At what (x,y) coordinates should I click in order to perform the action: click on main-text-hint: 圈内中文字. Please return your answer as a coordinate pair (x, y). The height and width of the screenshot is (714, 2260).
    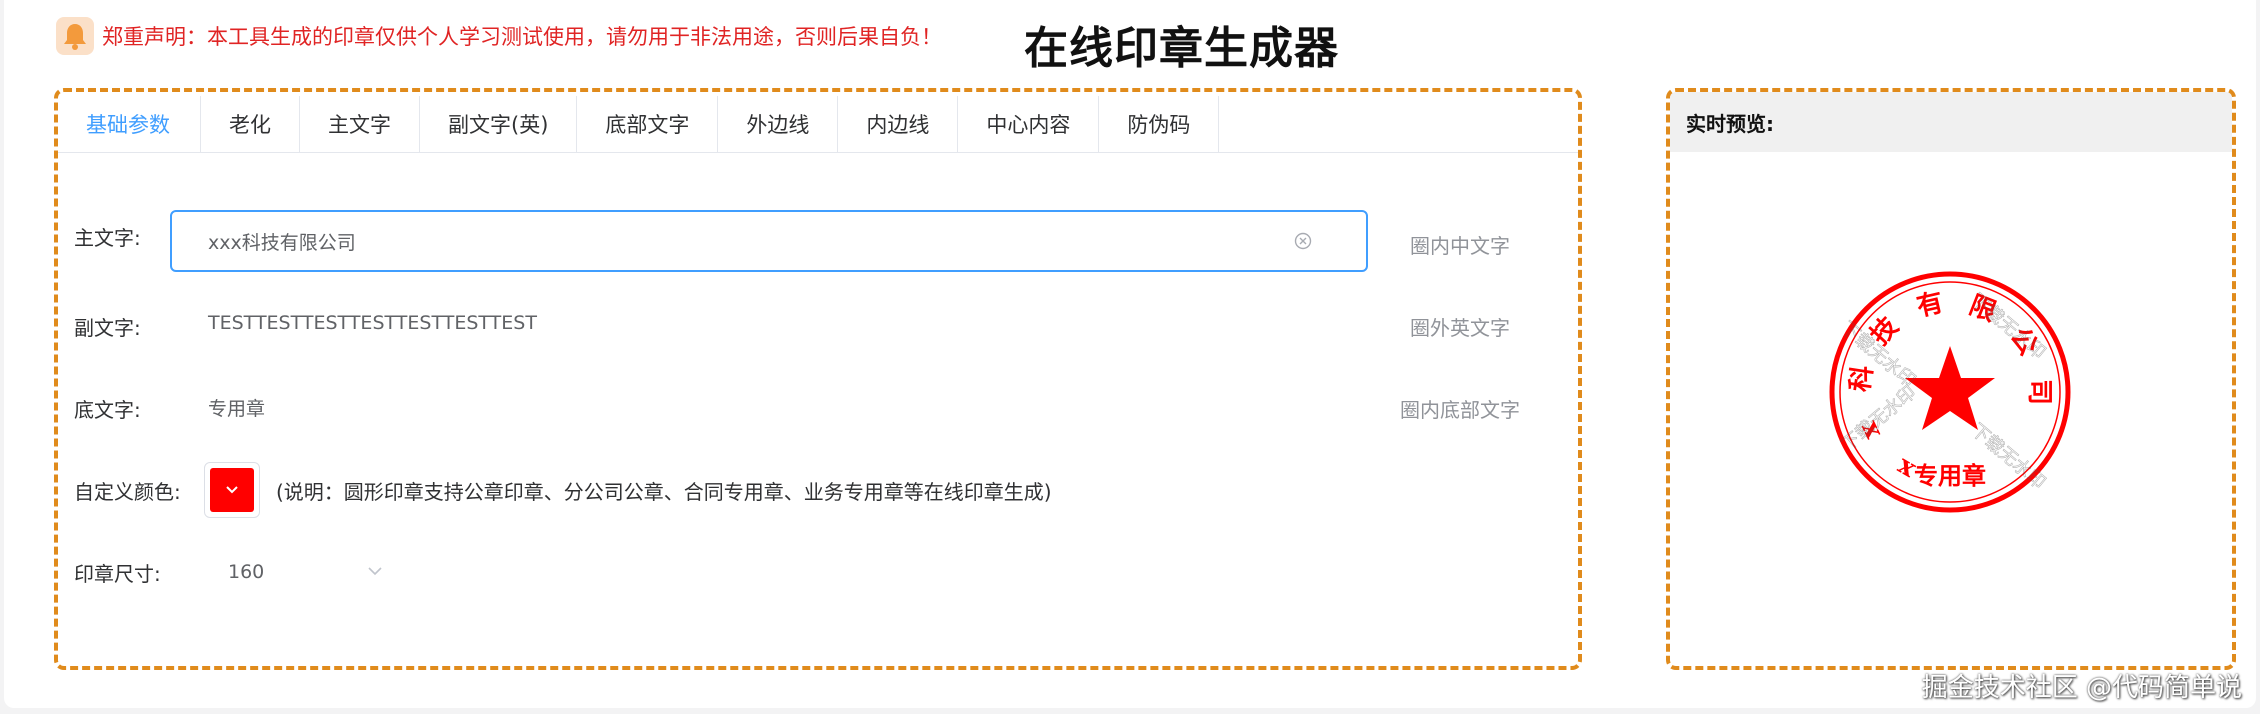
    Looking at the image, I should click on (1460, 246).